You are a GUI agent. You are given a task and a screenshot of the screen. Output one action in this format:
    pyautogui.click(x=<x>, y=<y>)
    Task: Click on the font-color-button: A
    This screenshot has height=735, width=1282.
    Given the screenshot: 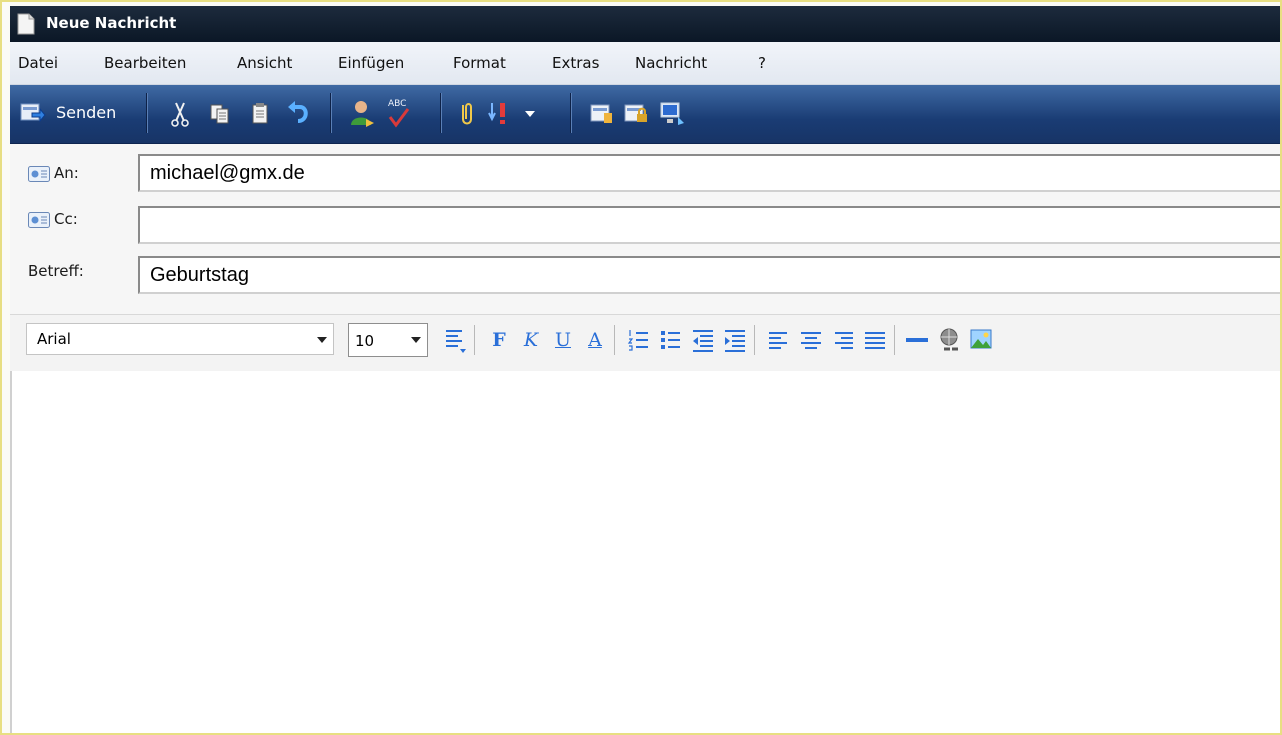 What is the action you would take?
    pyautogui.click(x=595, y=340)
    